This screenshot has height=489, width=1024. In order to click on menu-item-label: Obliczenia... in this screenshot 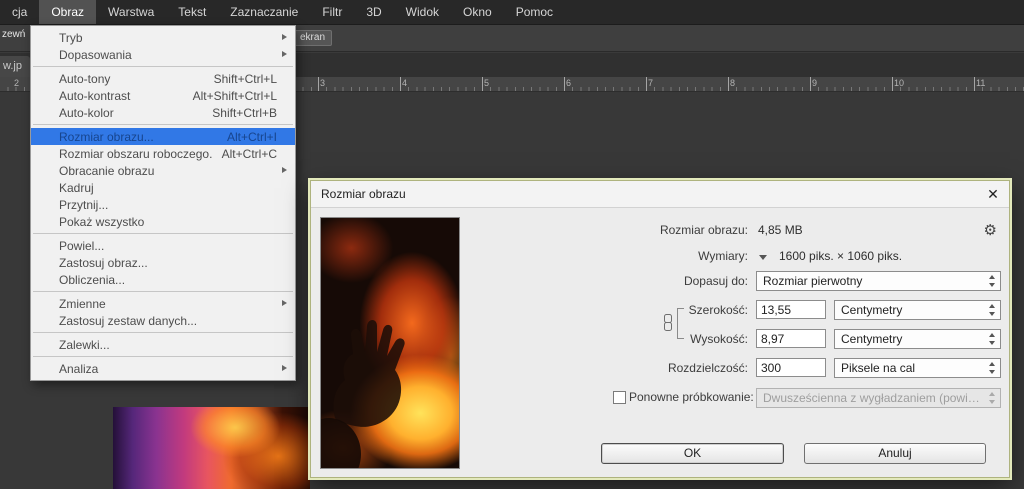, I will do `click(92, 279)`.